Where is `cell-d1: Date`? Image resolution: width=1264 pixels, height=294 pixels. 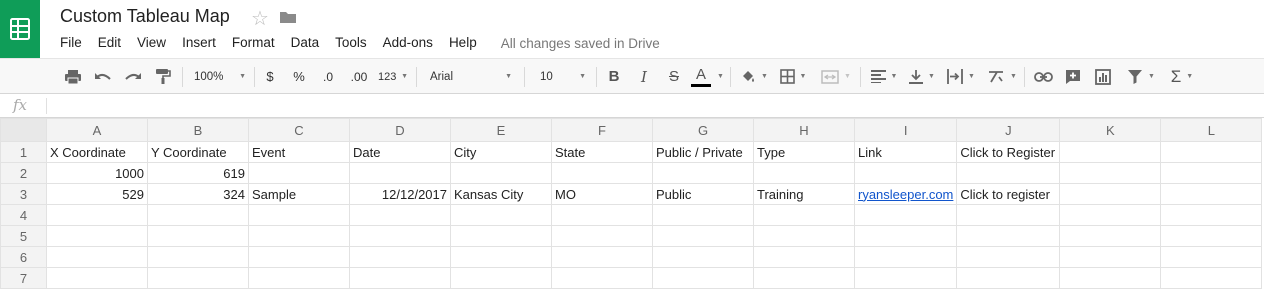 cell-d1: Date is located at coordinates (400, 152).